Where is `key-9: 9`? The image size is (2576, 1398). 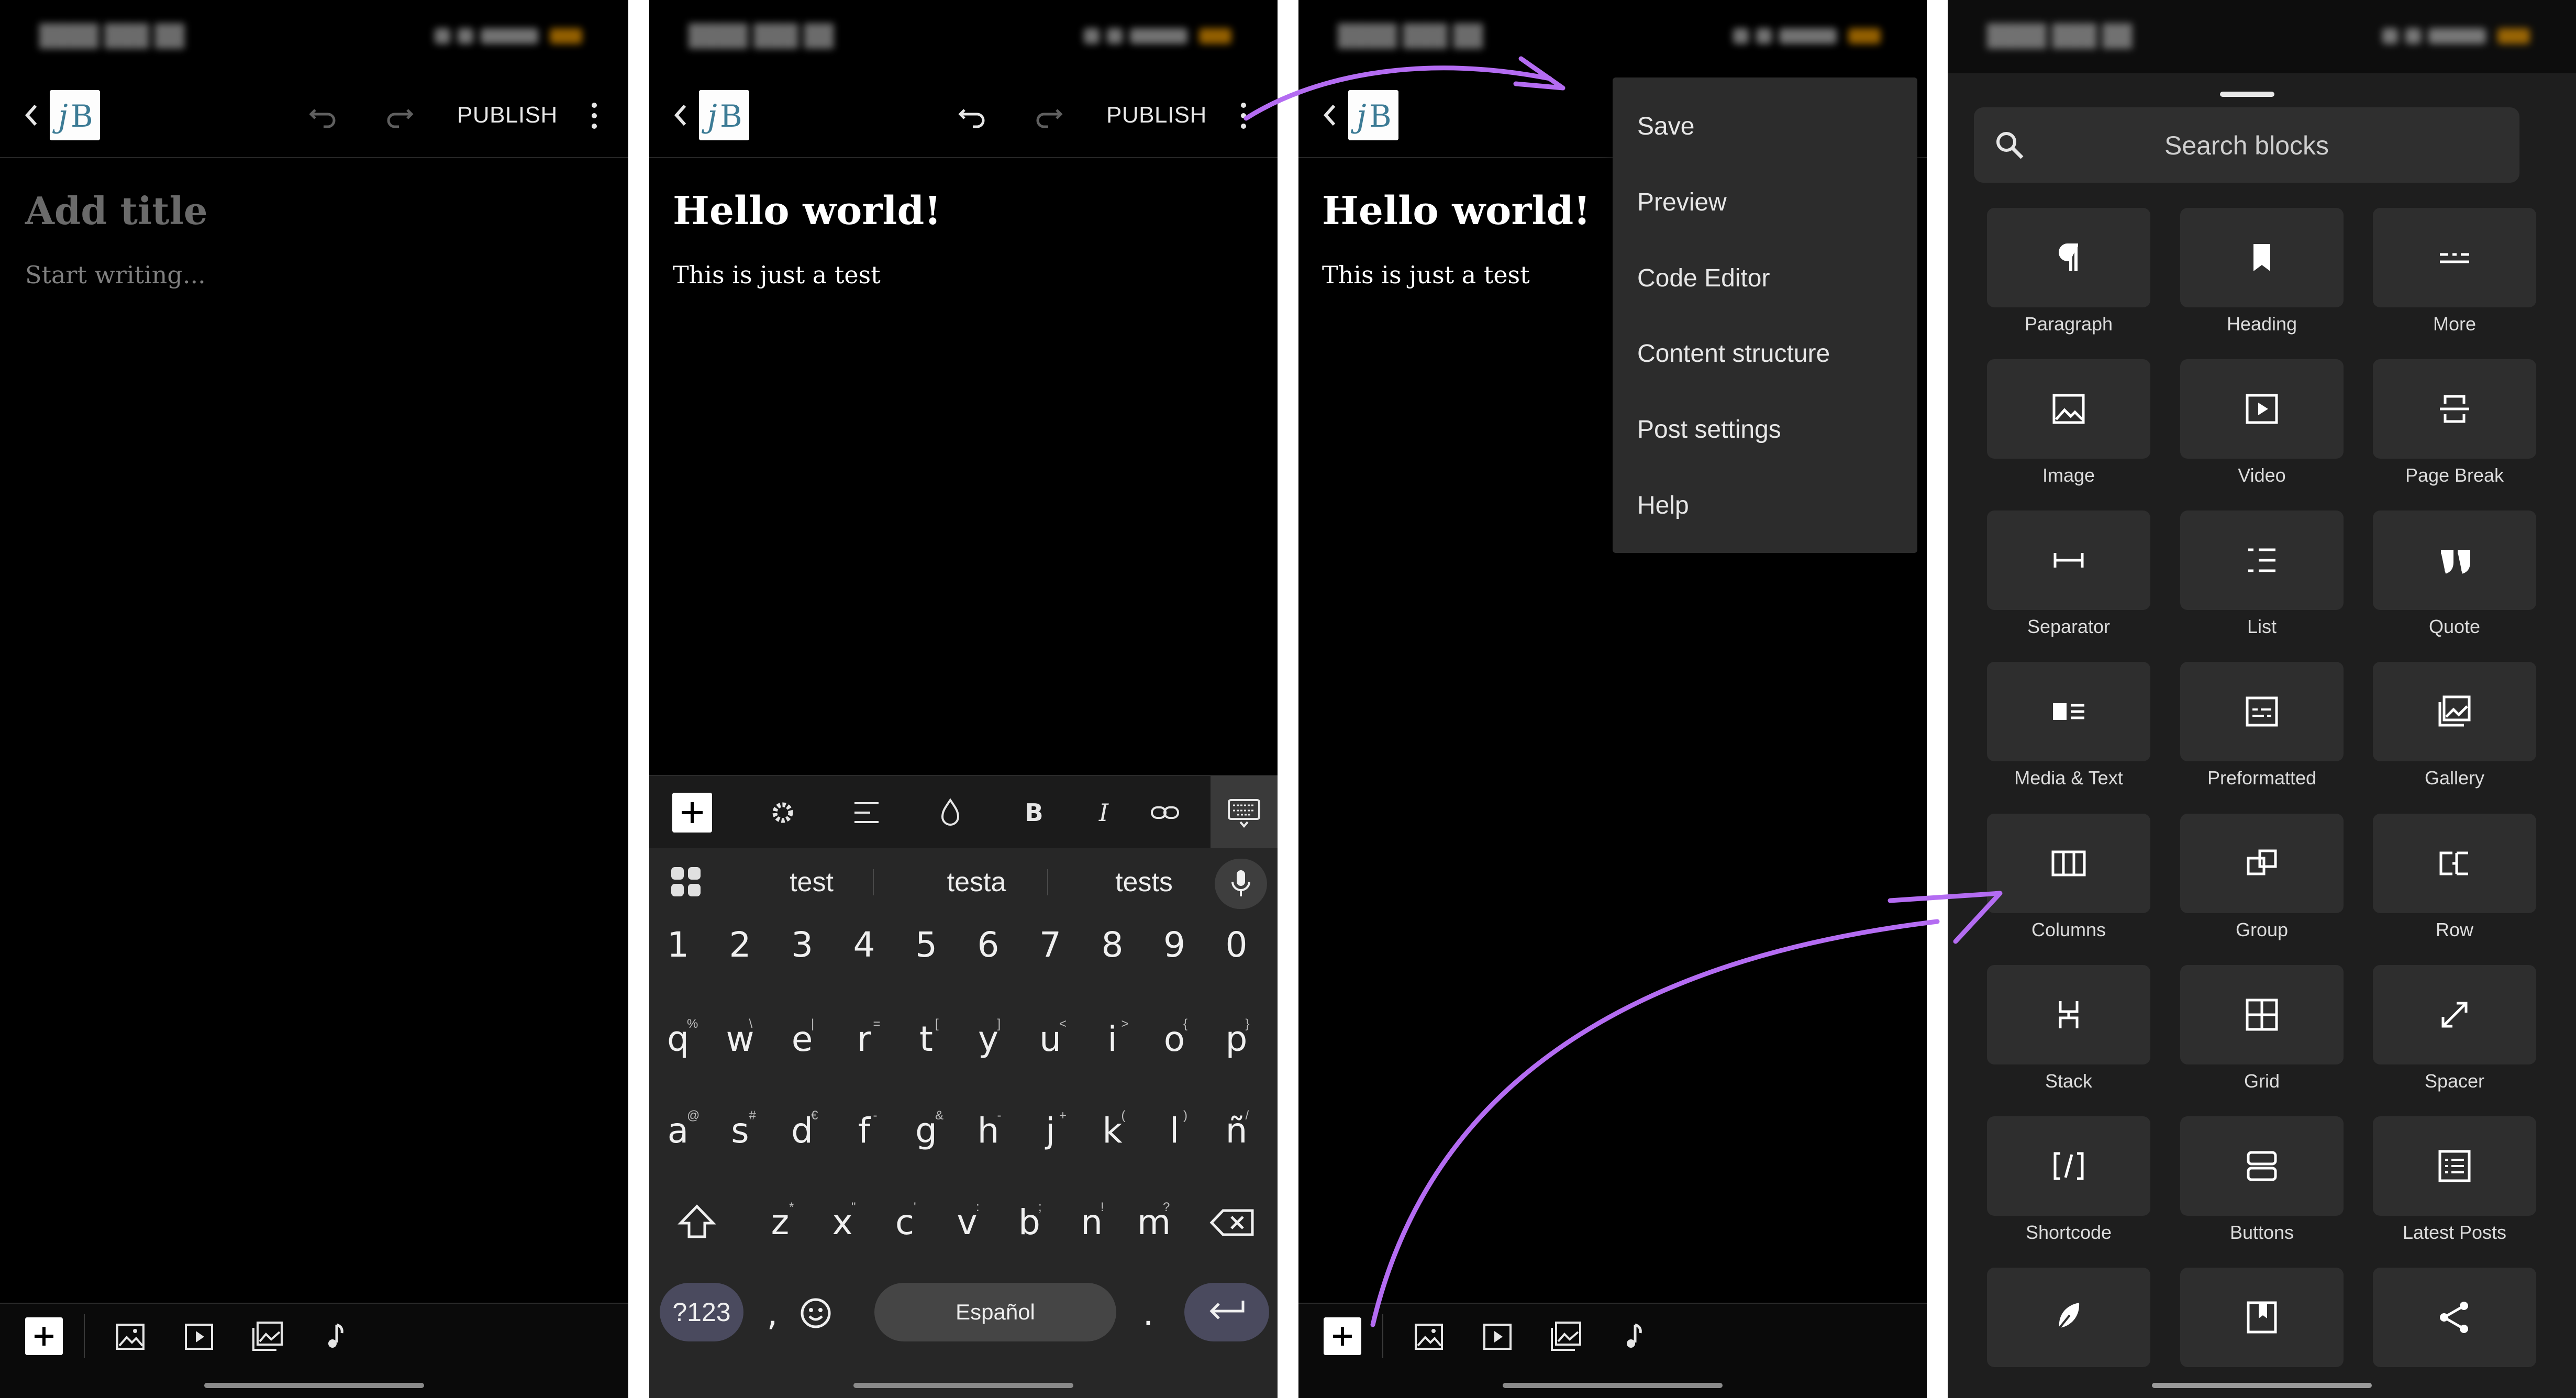
key-9: 9 is located at coordinates (1174, 945).